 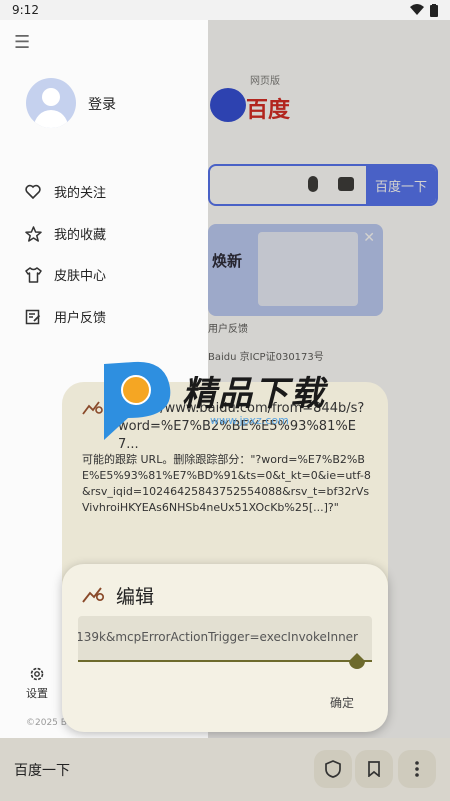 What do you see at coordinates (42, 770) in the screenshot?
I see `bottom-bar-title: 百度一下` at bounding box center [42, 770].